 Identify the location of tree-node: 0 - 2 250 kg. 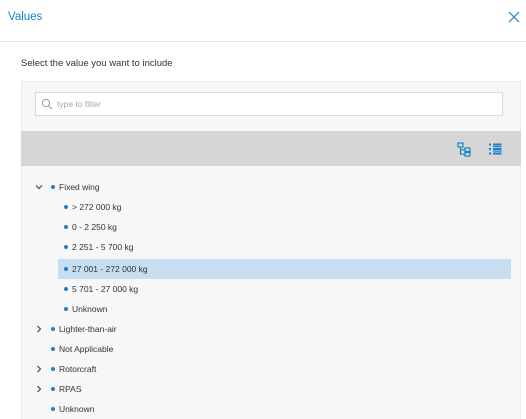
(266, 227).